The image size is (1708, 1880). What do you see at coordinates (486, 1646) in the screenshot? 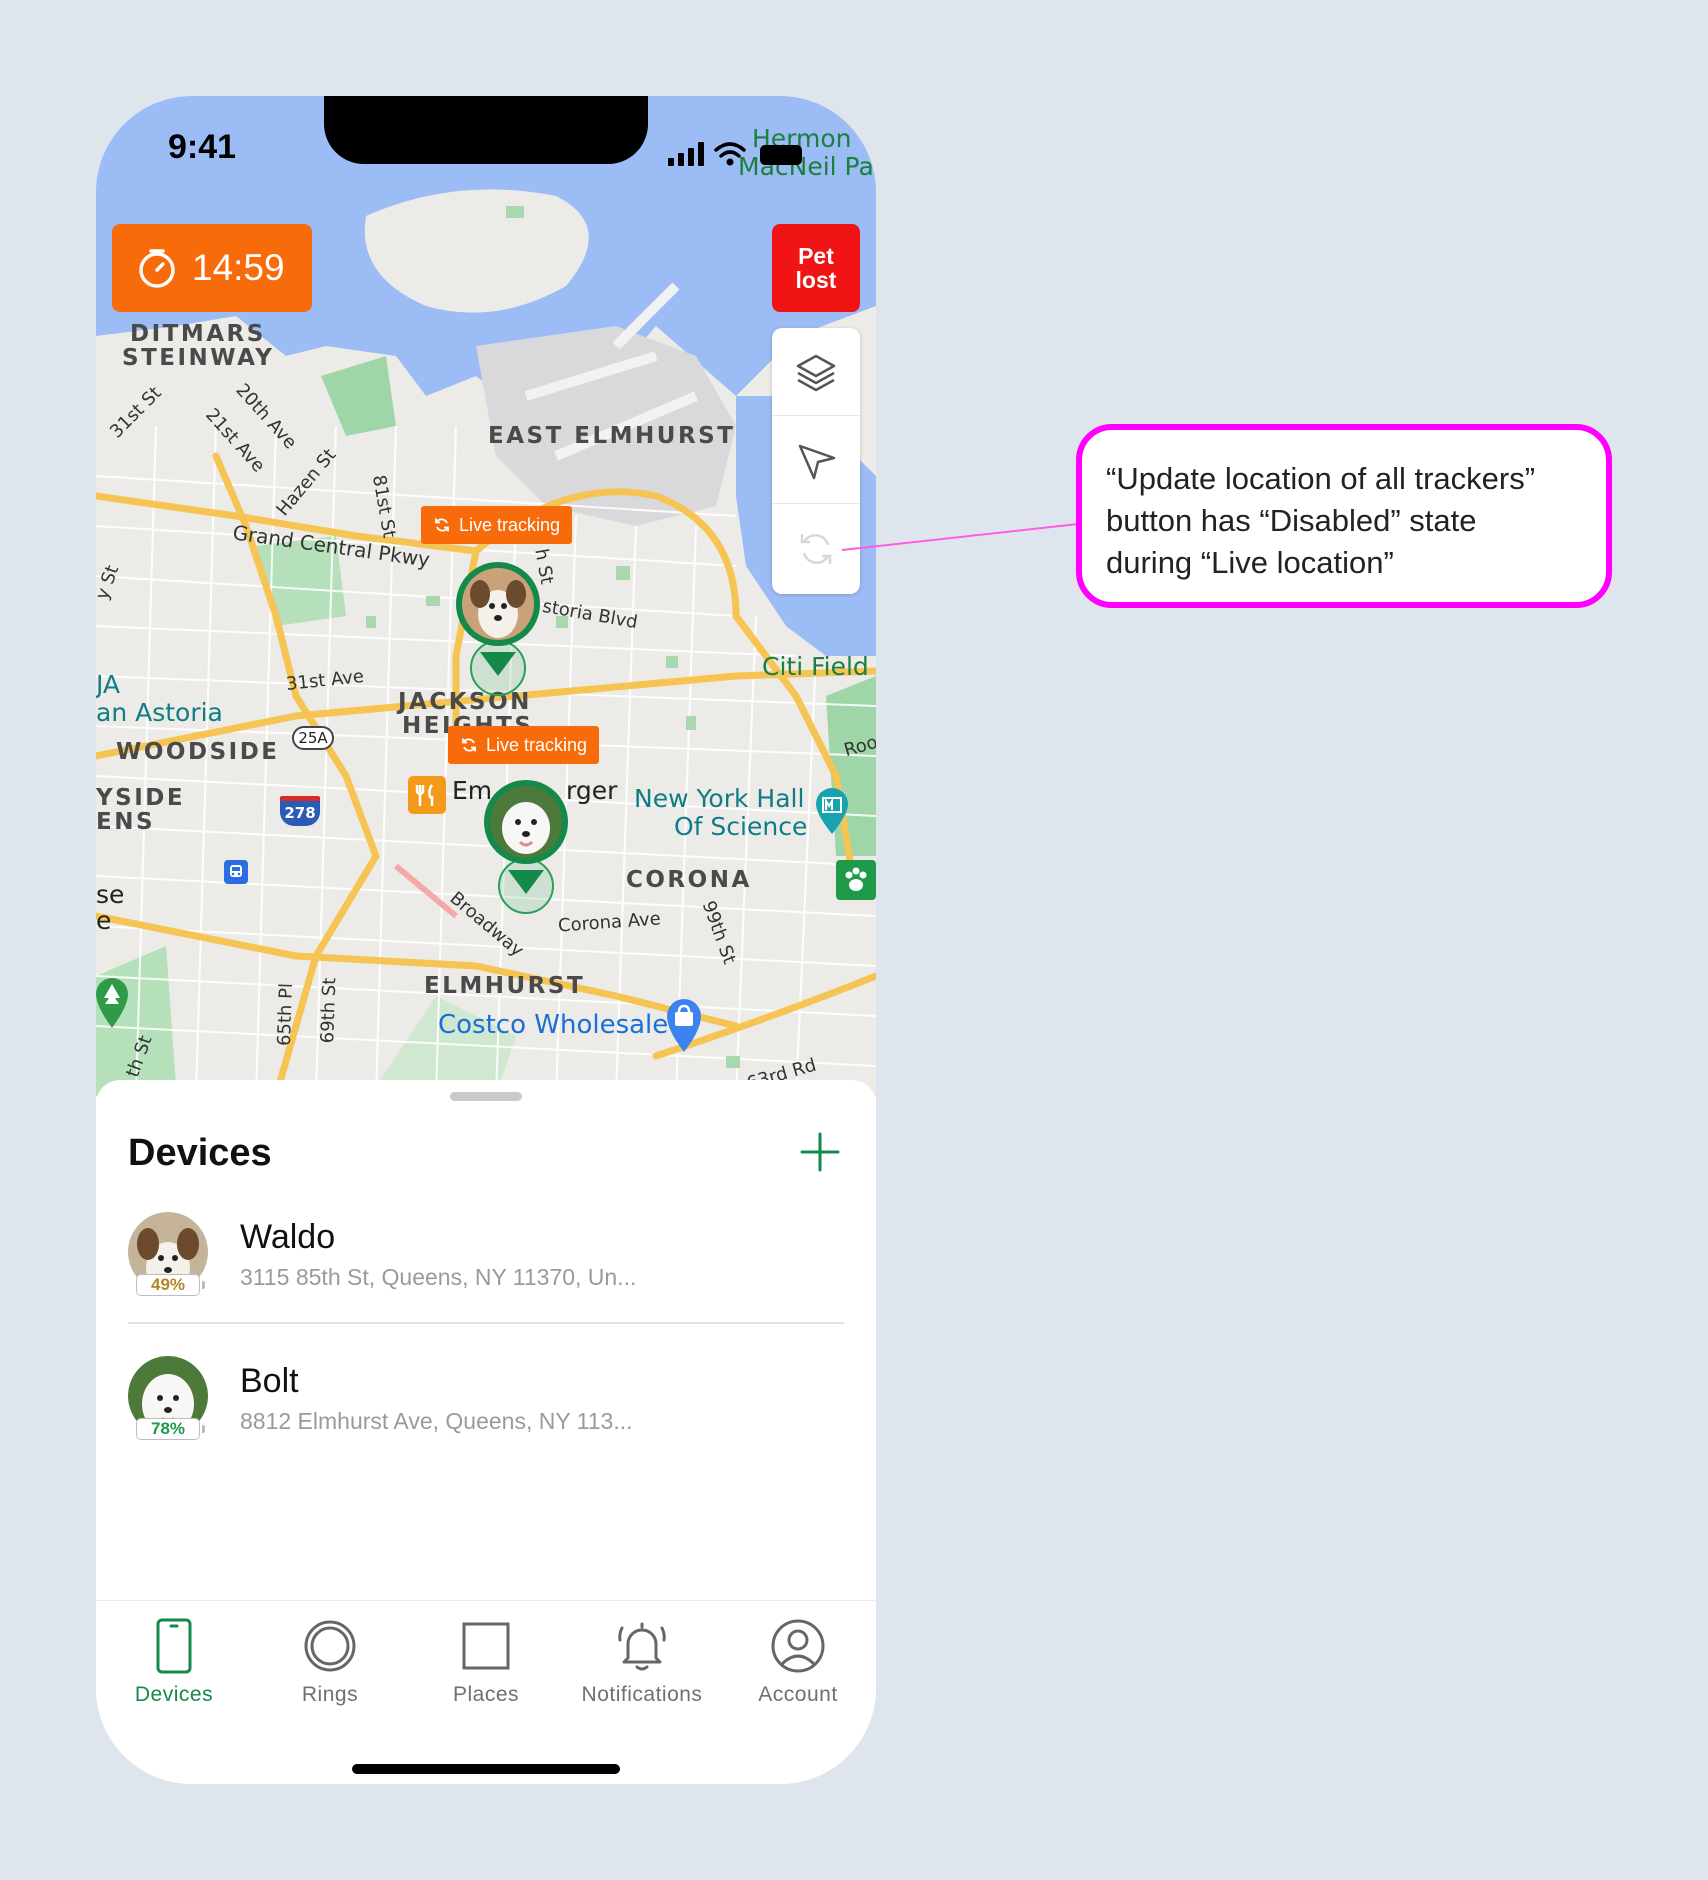
I see `square-icon` at bounding box center [486, 1646].